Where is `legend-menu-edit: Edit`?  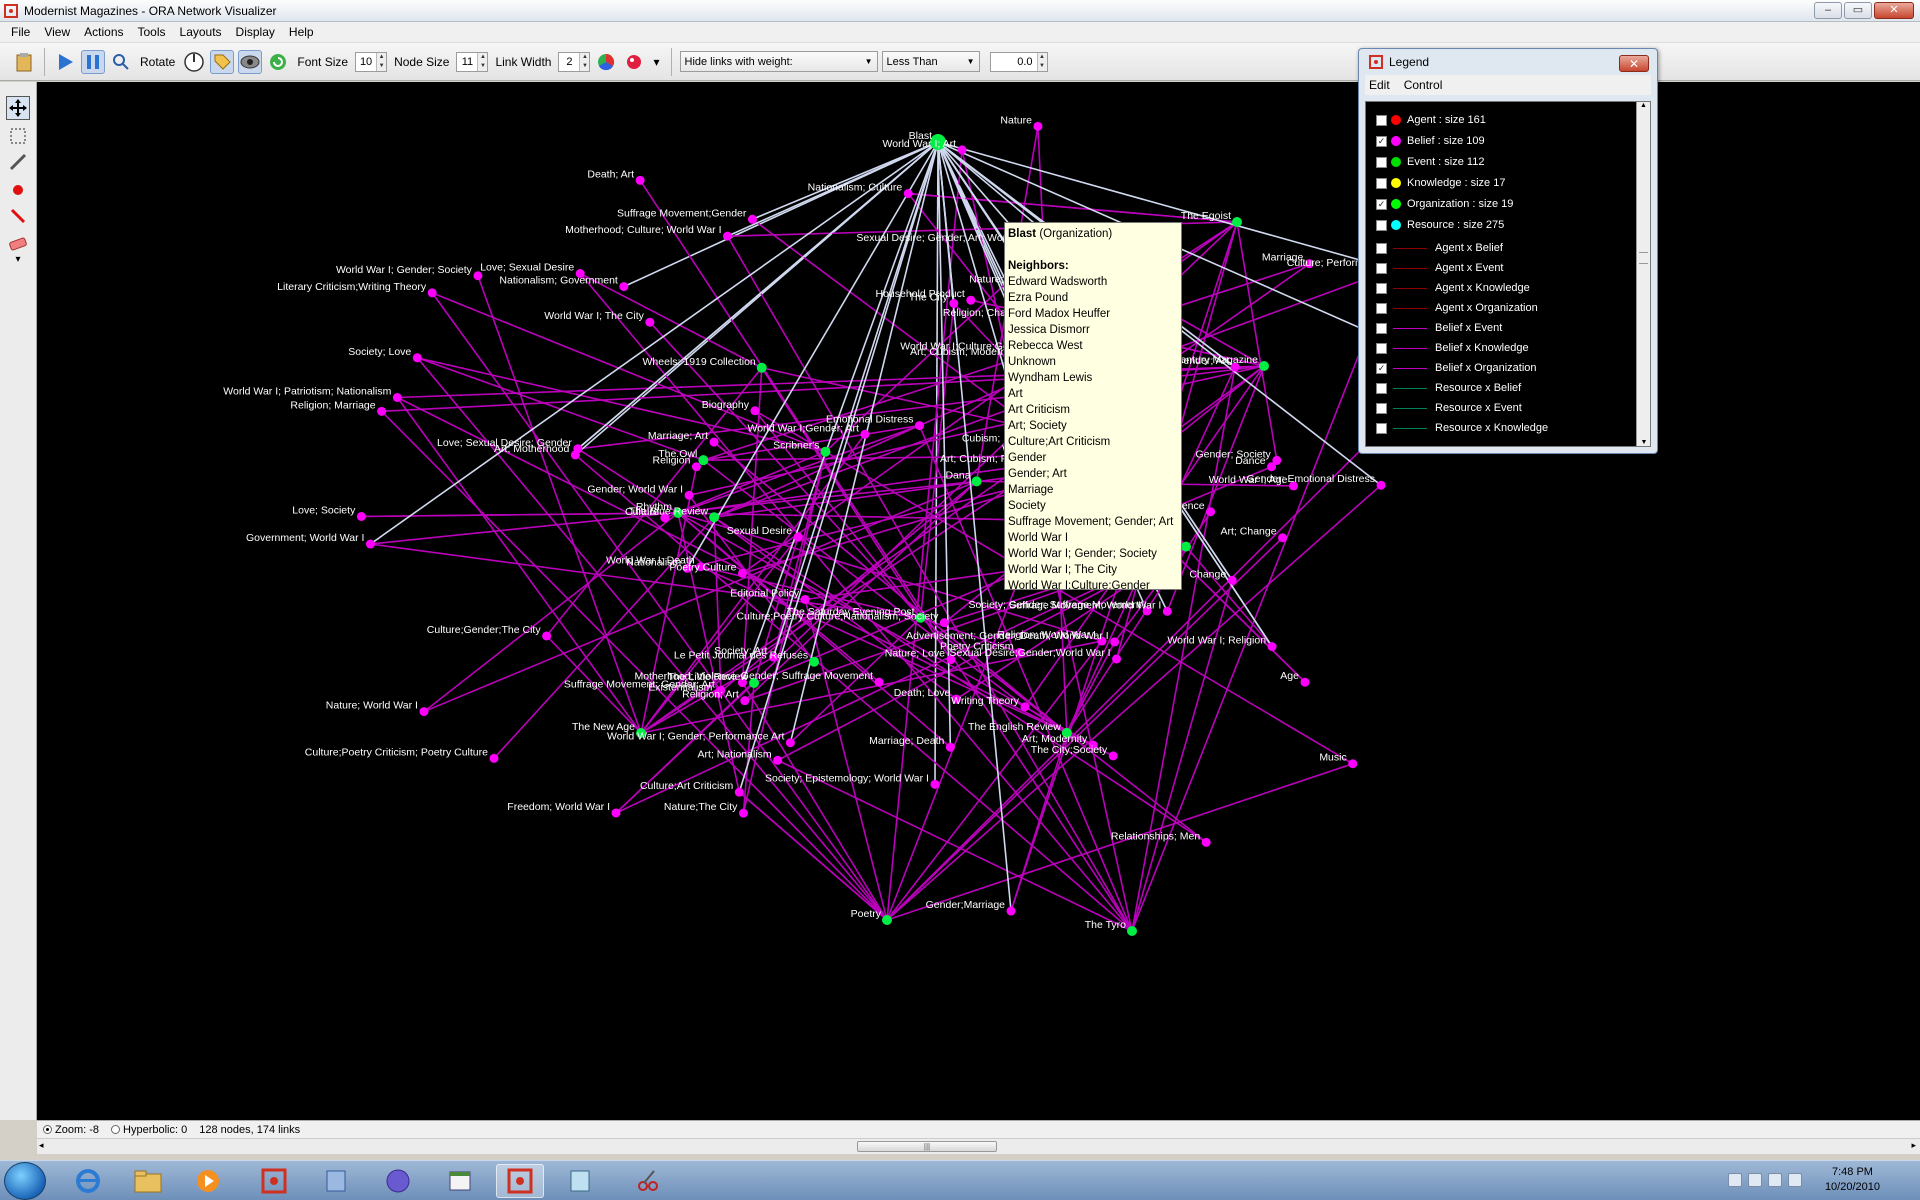
legend-menu-edit: Edit is located at coordinates (1379, 85).